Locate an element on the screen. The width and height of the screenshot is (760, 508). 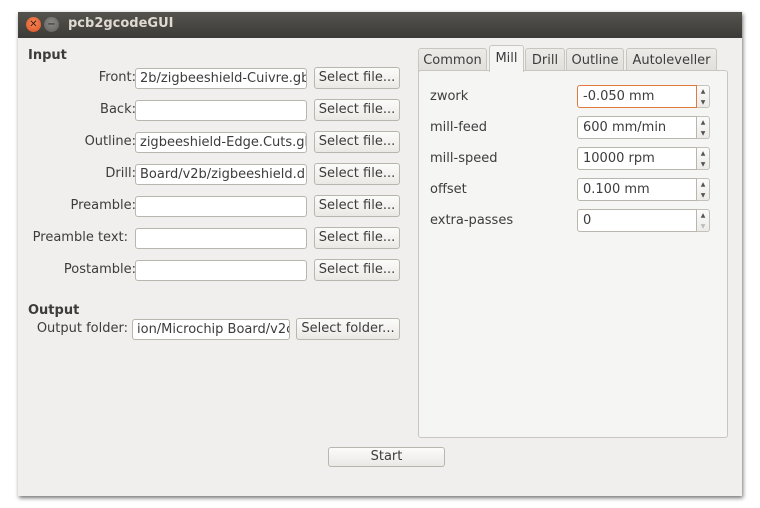
mill-speed-label: mill-speed is located at coordinates (464, 158).